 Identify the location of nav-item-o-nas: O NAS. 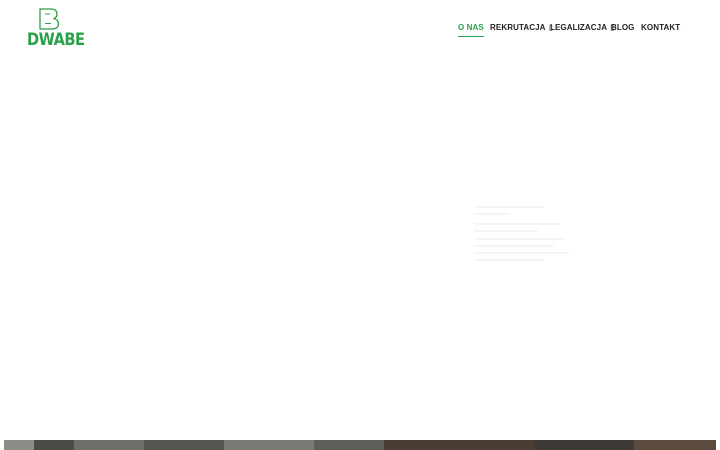
(471, 32).